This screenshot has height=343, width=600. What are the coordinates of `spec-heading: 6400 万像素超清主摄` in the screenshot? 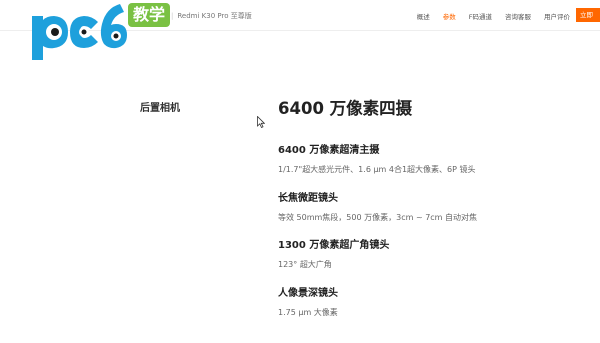 It's located at (329, 150).